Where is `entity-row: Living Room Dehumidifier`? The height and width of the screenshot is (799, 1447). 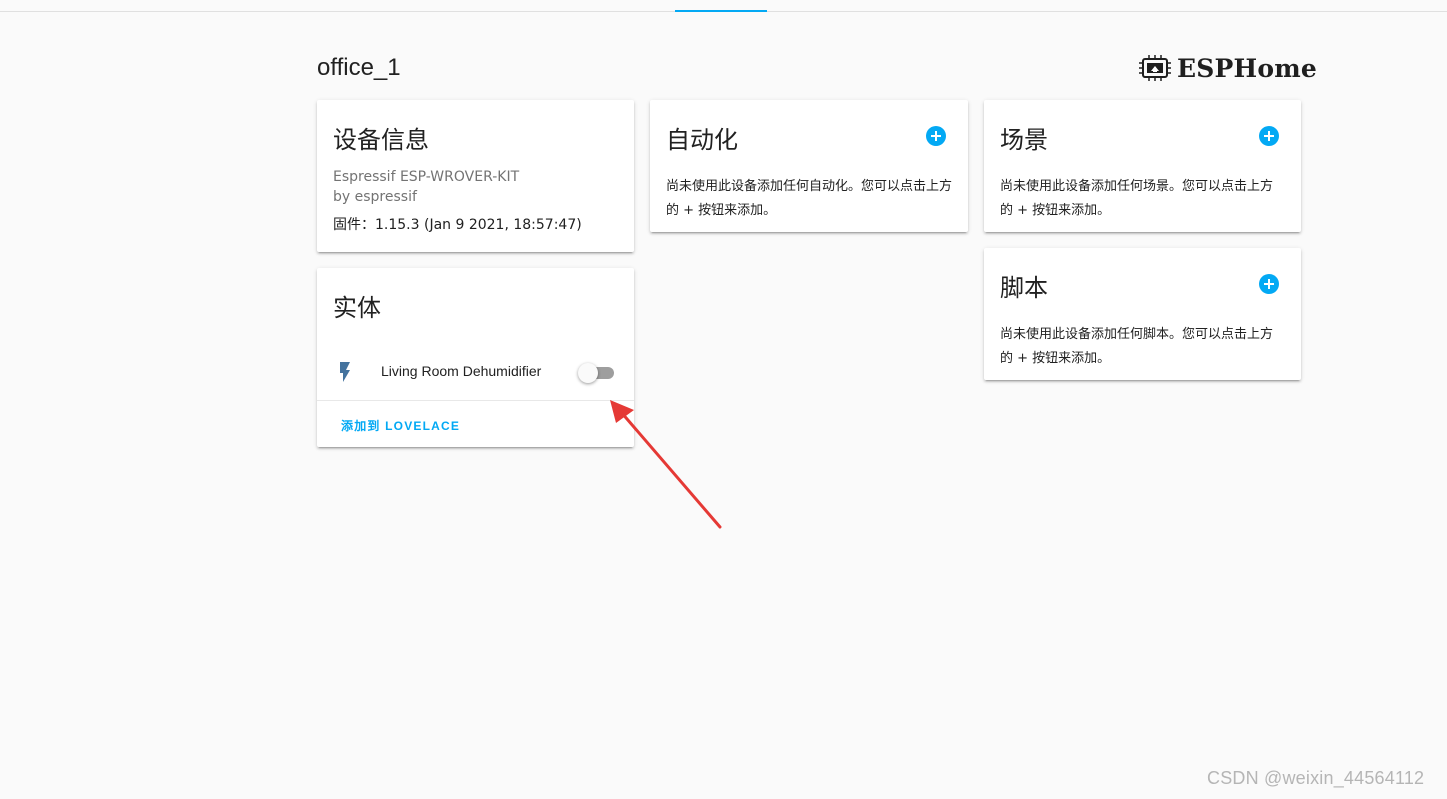 entity-row: Living Room Dehumidifier is located at coordinates (475, 372).